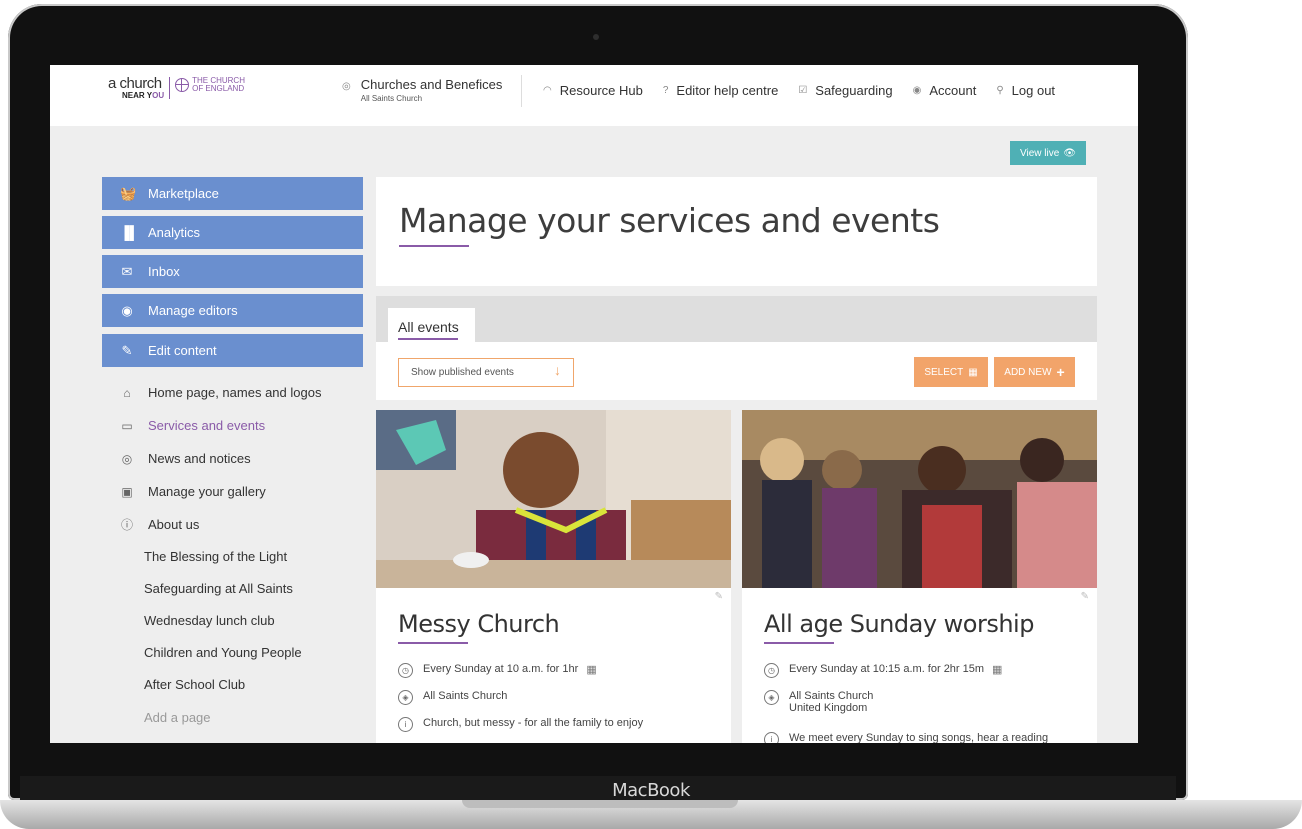 Image resolution: width=1302 pixels, height=829 pixels. I want to click on broadcast-icon: ◎, so click(127, 458).